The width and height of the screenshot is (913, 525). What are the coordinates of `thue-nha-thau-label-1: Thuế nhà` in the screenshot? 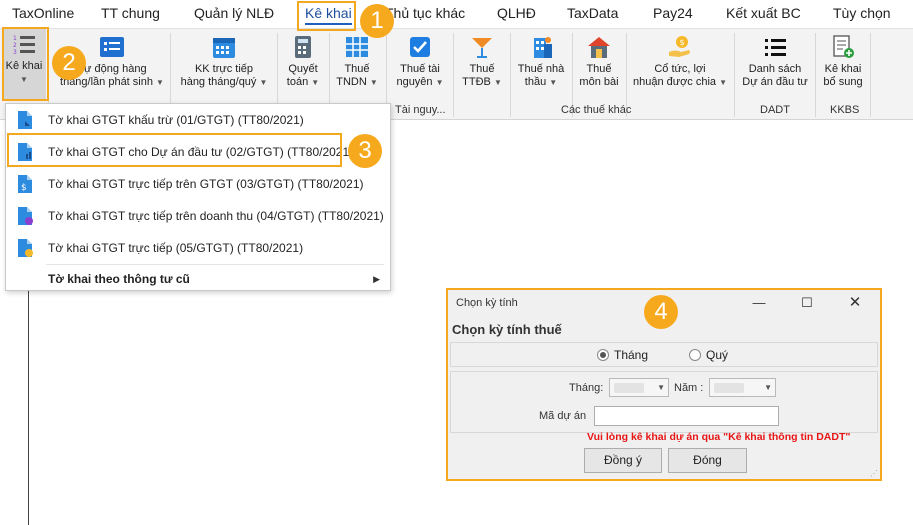 It's located at (541, 69).